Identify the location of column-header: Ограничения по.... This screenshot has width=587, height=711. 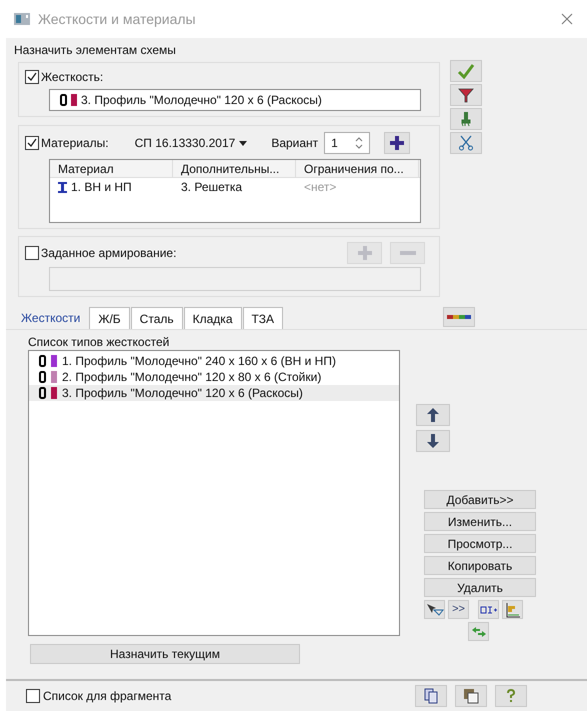
(357, 168).